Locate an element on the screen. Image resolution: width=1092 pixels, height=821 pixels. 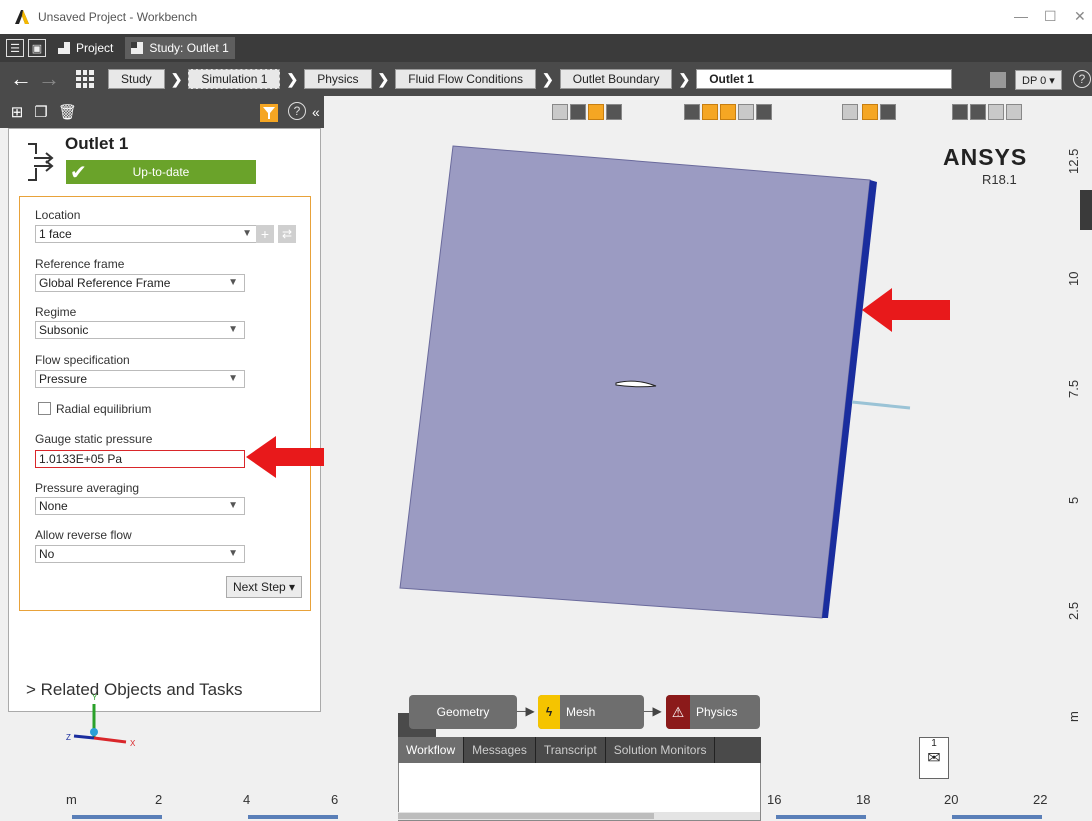
ruler-tick: 18 is located at coordinates (863, 799).